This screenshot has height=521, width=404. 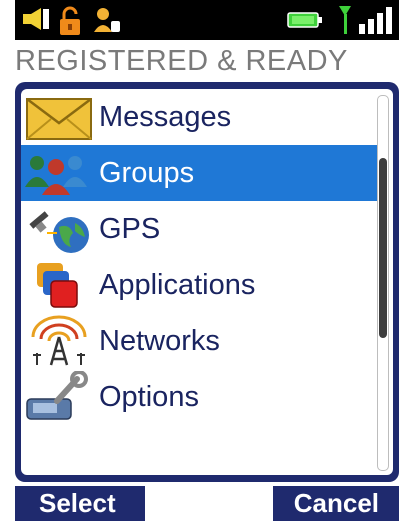 What do you see at coordinates (165, 116) in the screenshot?
I see `menu-item-label: Messages` at bounding box center [165, 116].